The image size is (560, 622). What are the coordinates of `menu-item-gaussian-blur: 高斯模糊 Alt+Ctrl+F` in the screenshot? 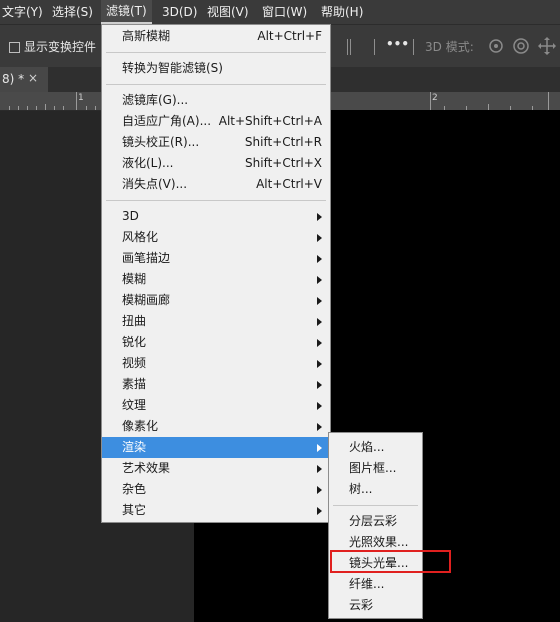 It's located at (216, 36).